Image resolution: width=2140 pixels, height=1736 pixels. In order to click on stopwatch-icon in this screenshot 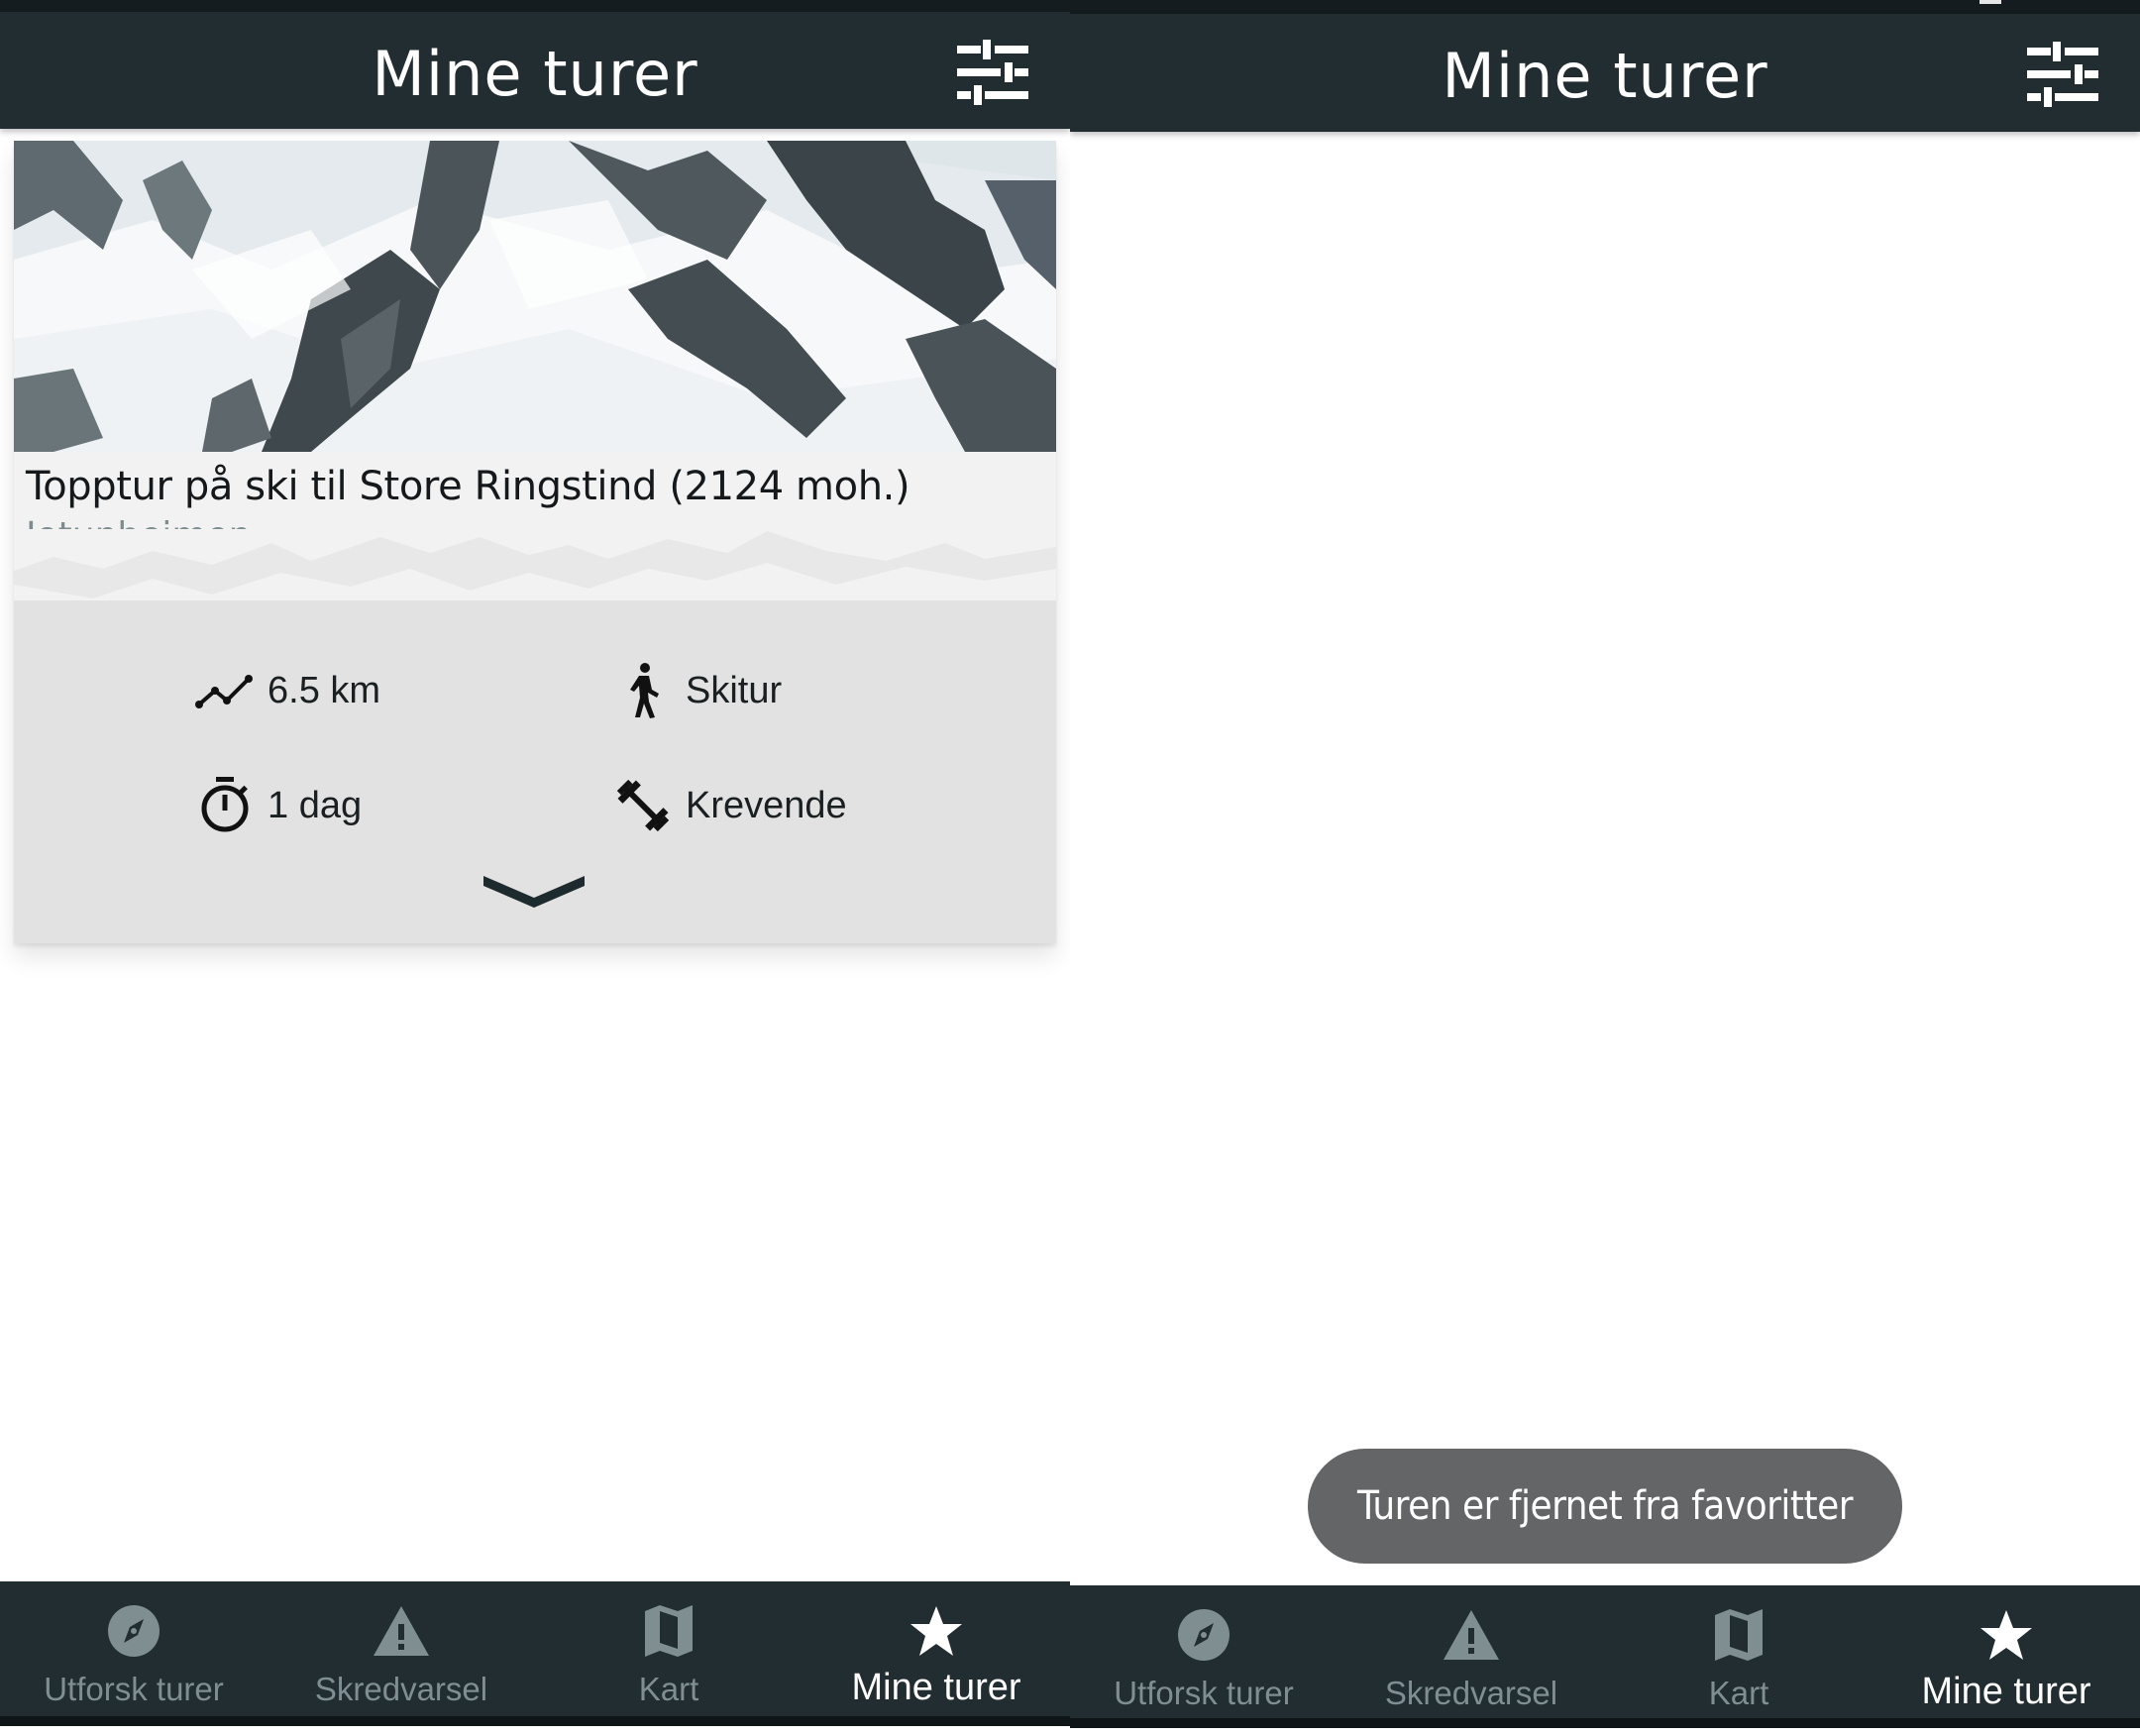, I will do `click(225, 805)`.